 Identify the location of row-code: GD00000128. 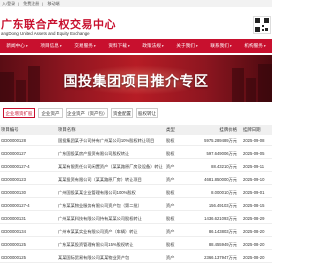
(13, 140).